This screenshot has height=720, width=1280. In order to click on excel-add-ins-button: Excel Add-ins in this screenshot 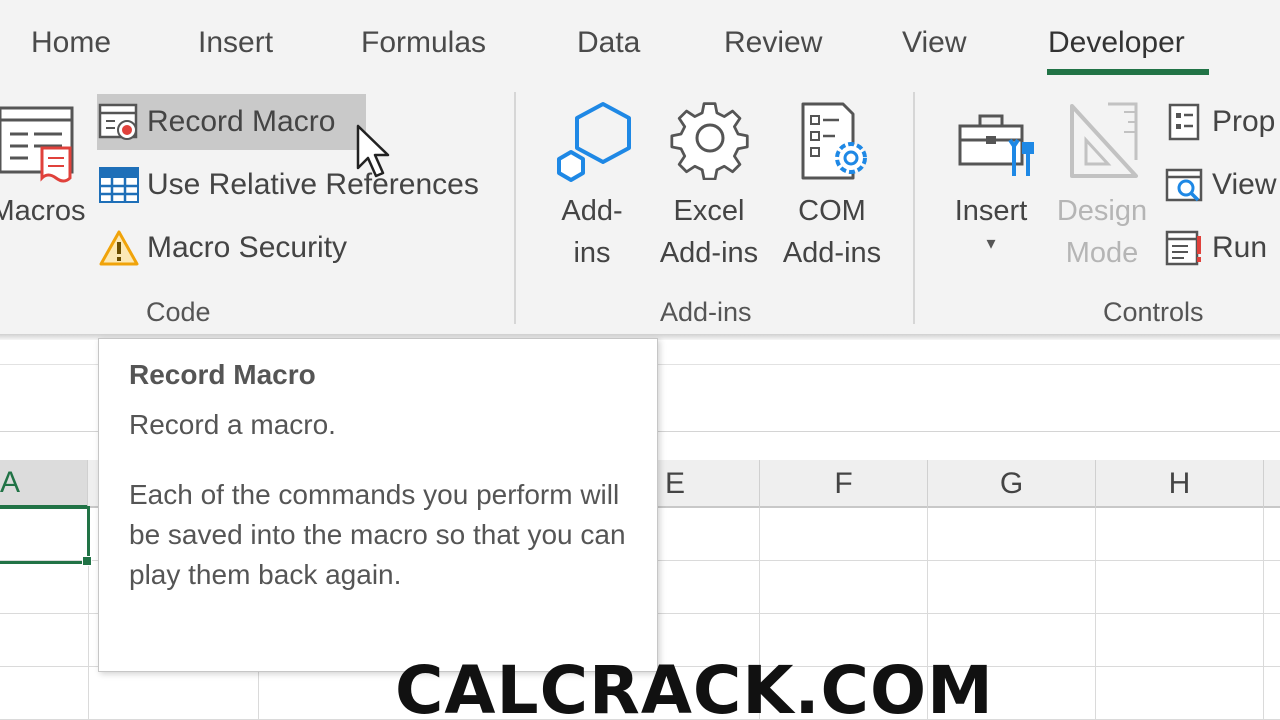, I will do `click(709, 187)`.